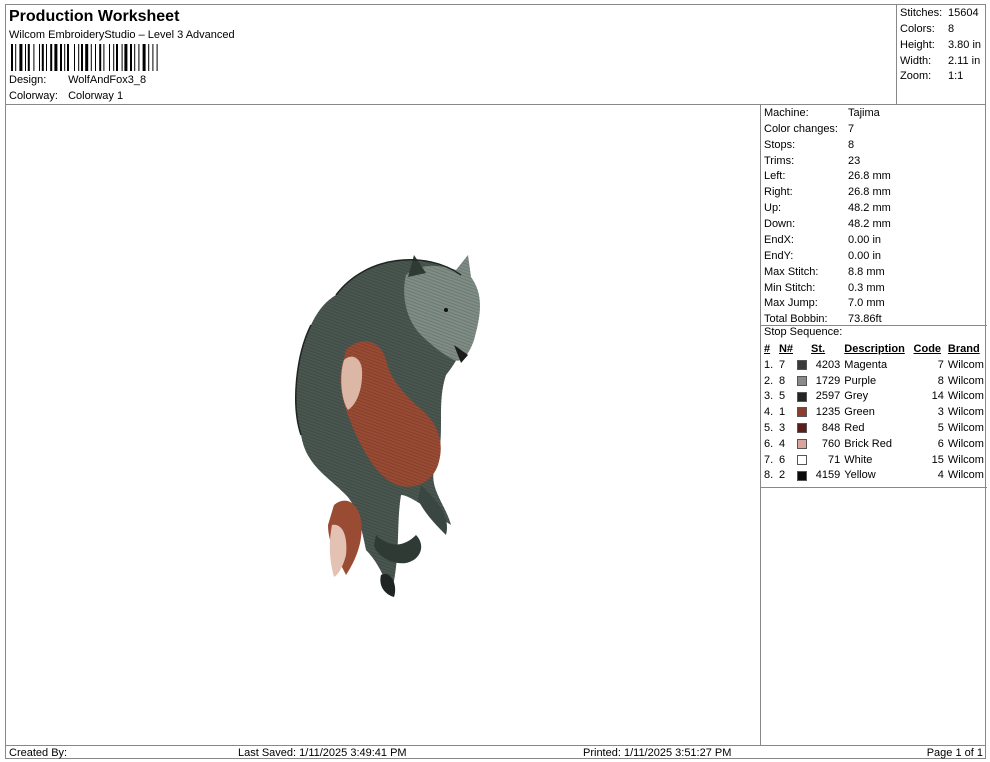 This screenshot has width=990, height=762. Describe the element at coordinates (827, 224) in the screenshot. I see `prop-down: Down: 48.2 mm` at that location.